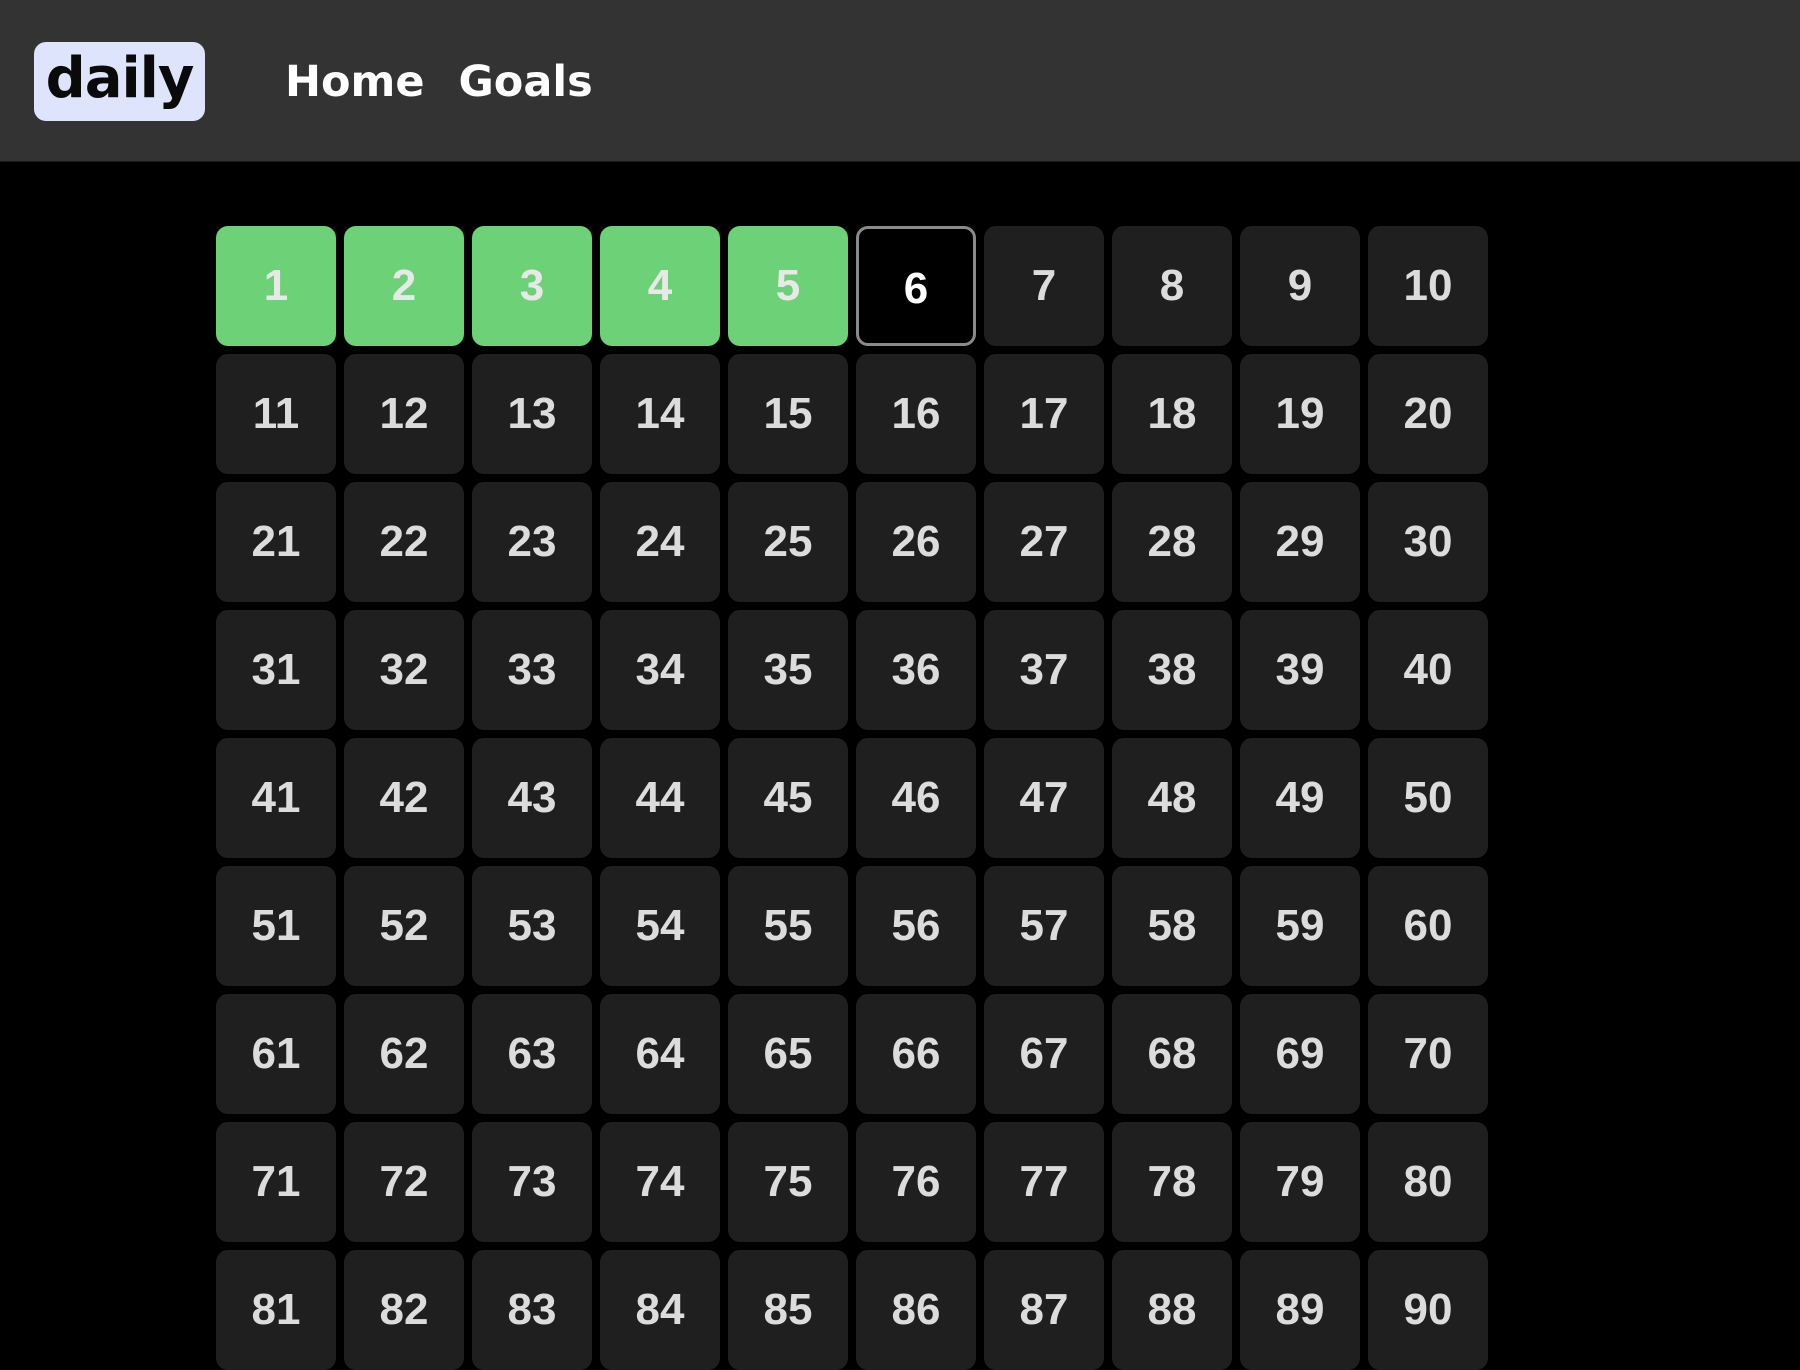  What do you see at coordinates (660, 670) in the screenshot?
I see `day-tile: 34` at bounding box center [660, 670].